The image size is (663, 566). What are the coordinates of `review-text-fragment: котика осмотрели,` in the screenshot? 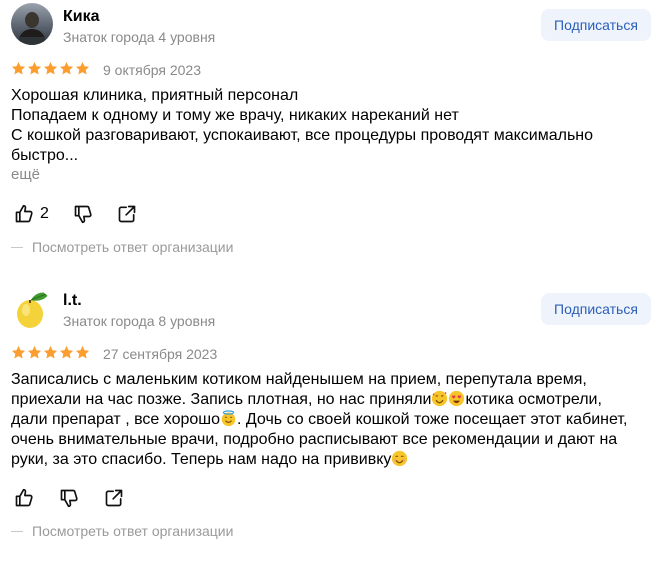 It's located at (533, 399).